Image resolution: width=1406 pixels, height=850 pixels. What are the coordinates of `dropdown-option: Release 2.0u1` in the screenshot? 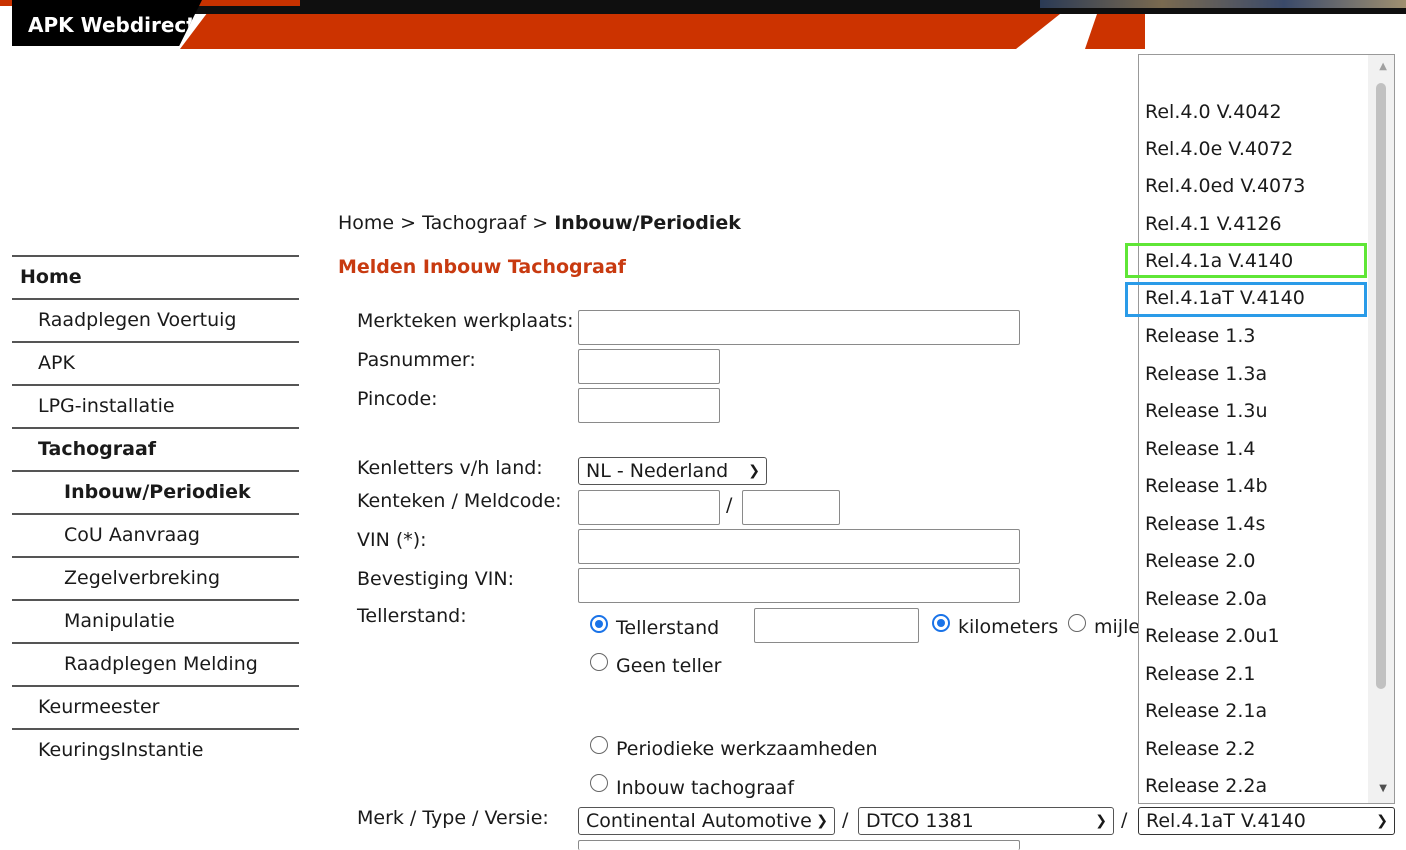 It's located at (1212, 636).